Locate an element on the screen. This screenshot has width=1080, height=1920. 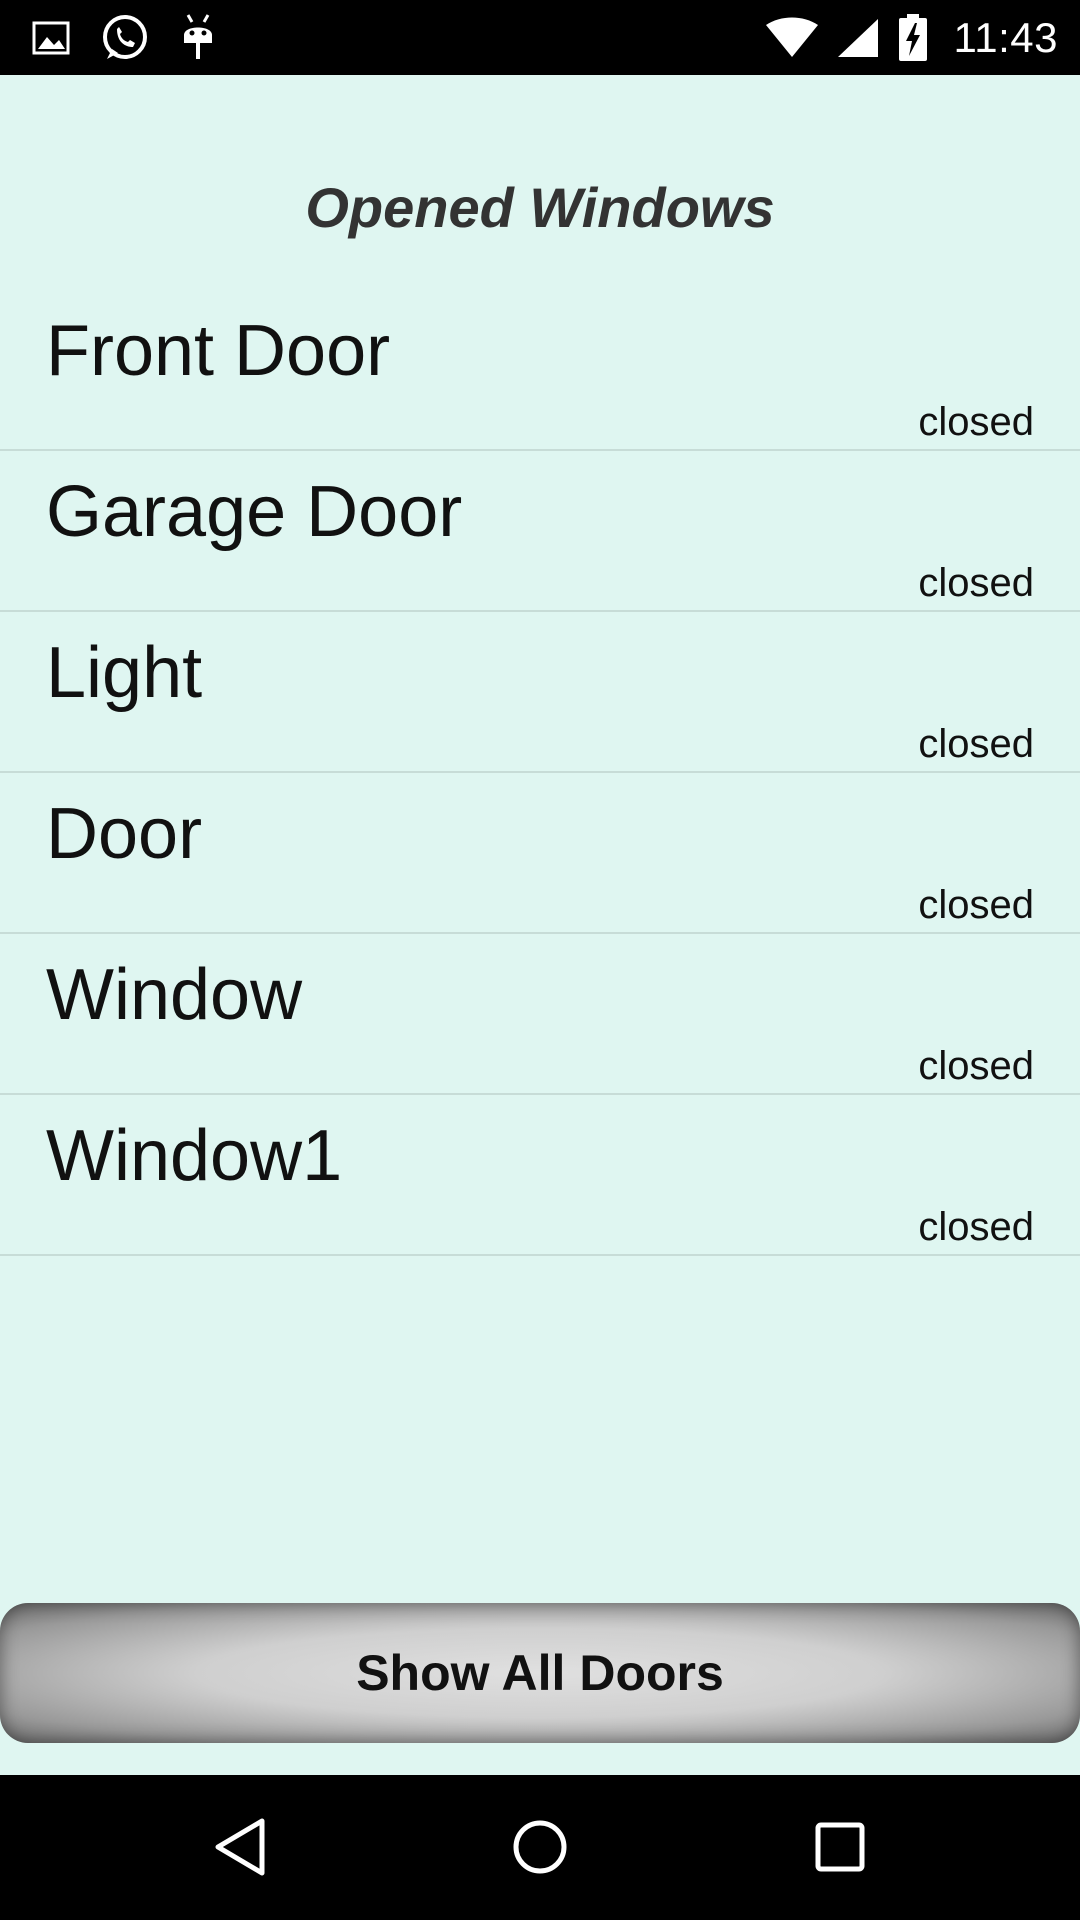
list-item: Door closed is located at coordinates (540, 853).